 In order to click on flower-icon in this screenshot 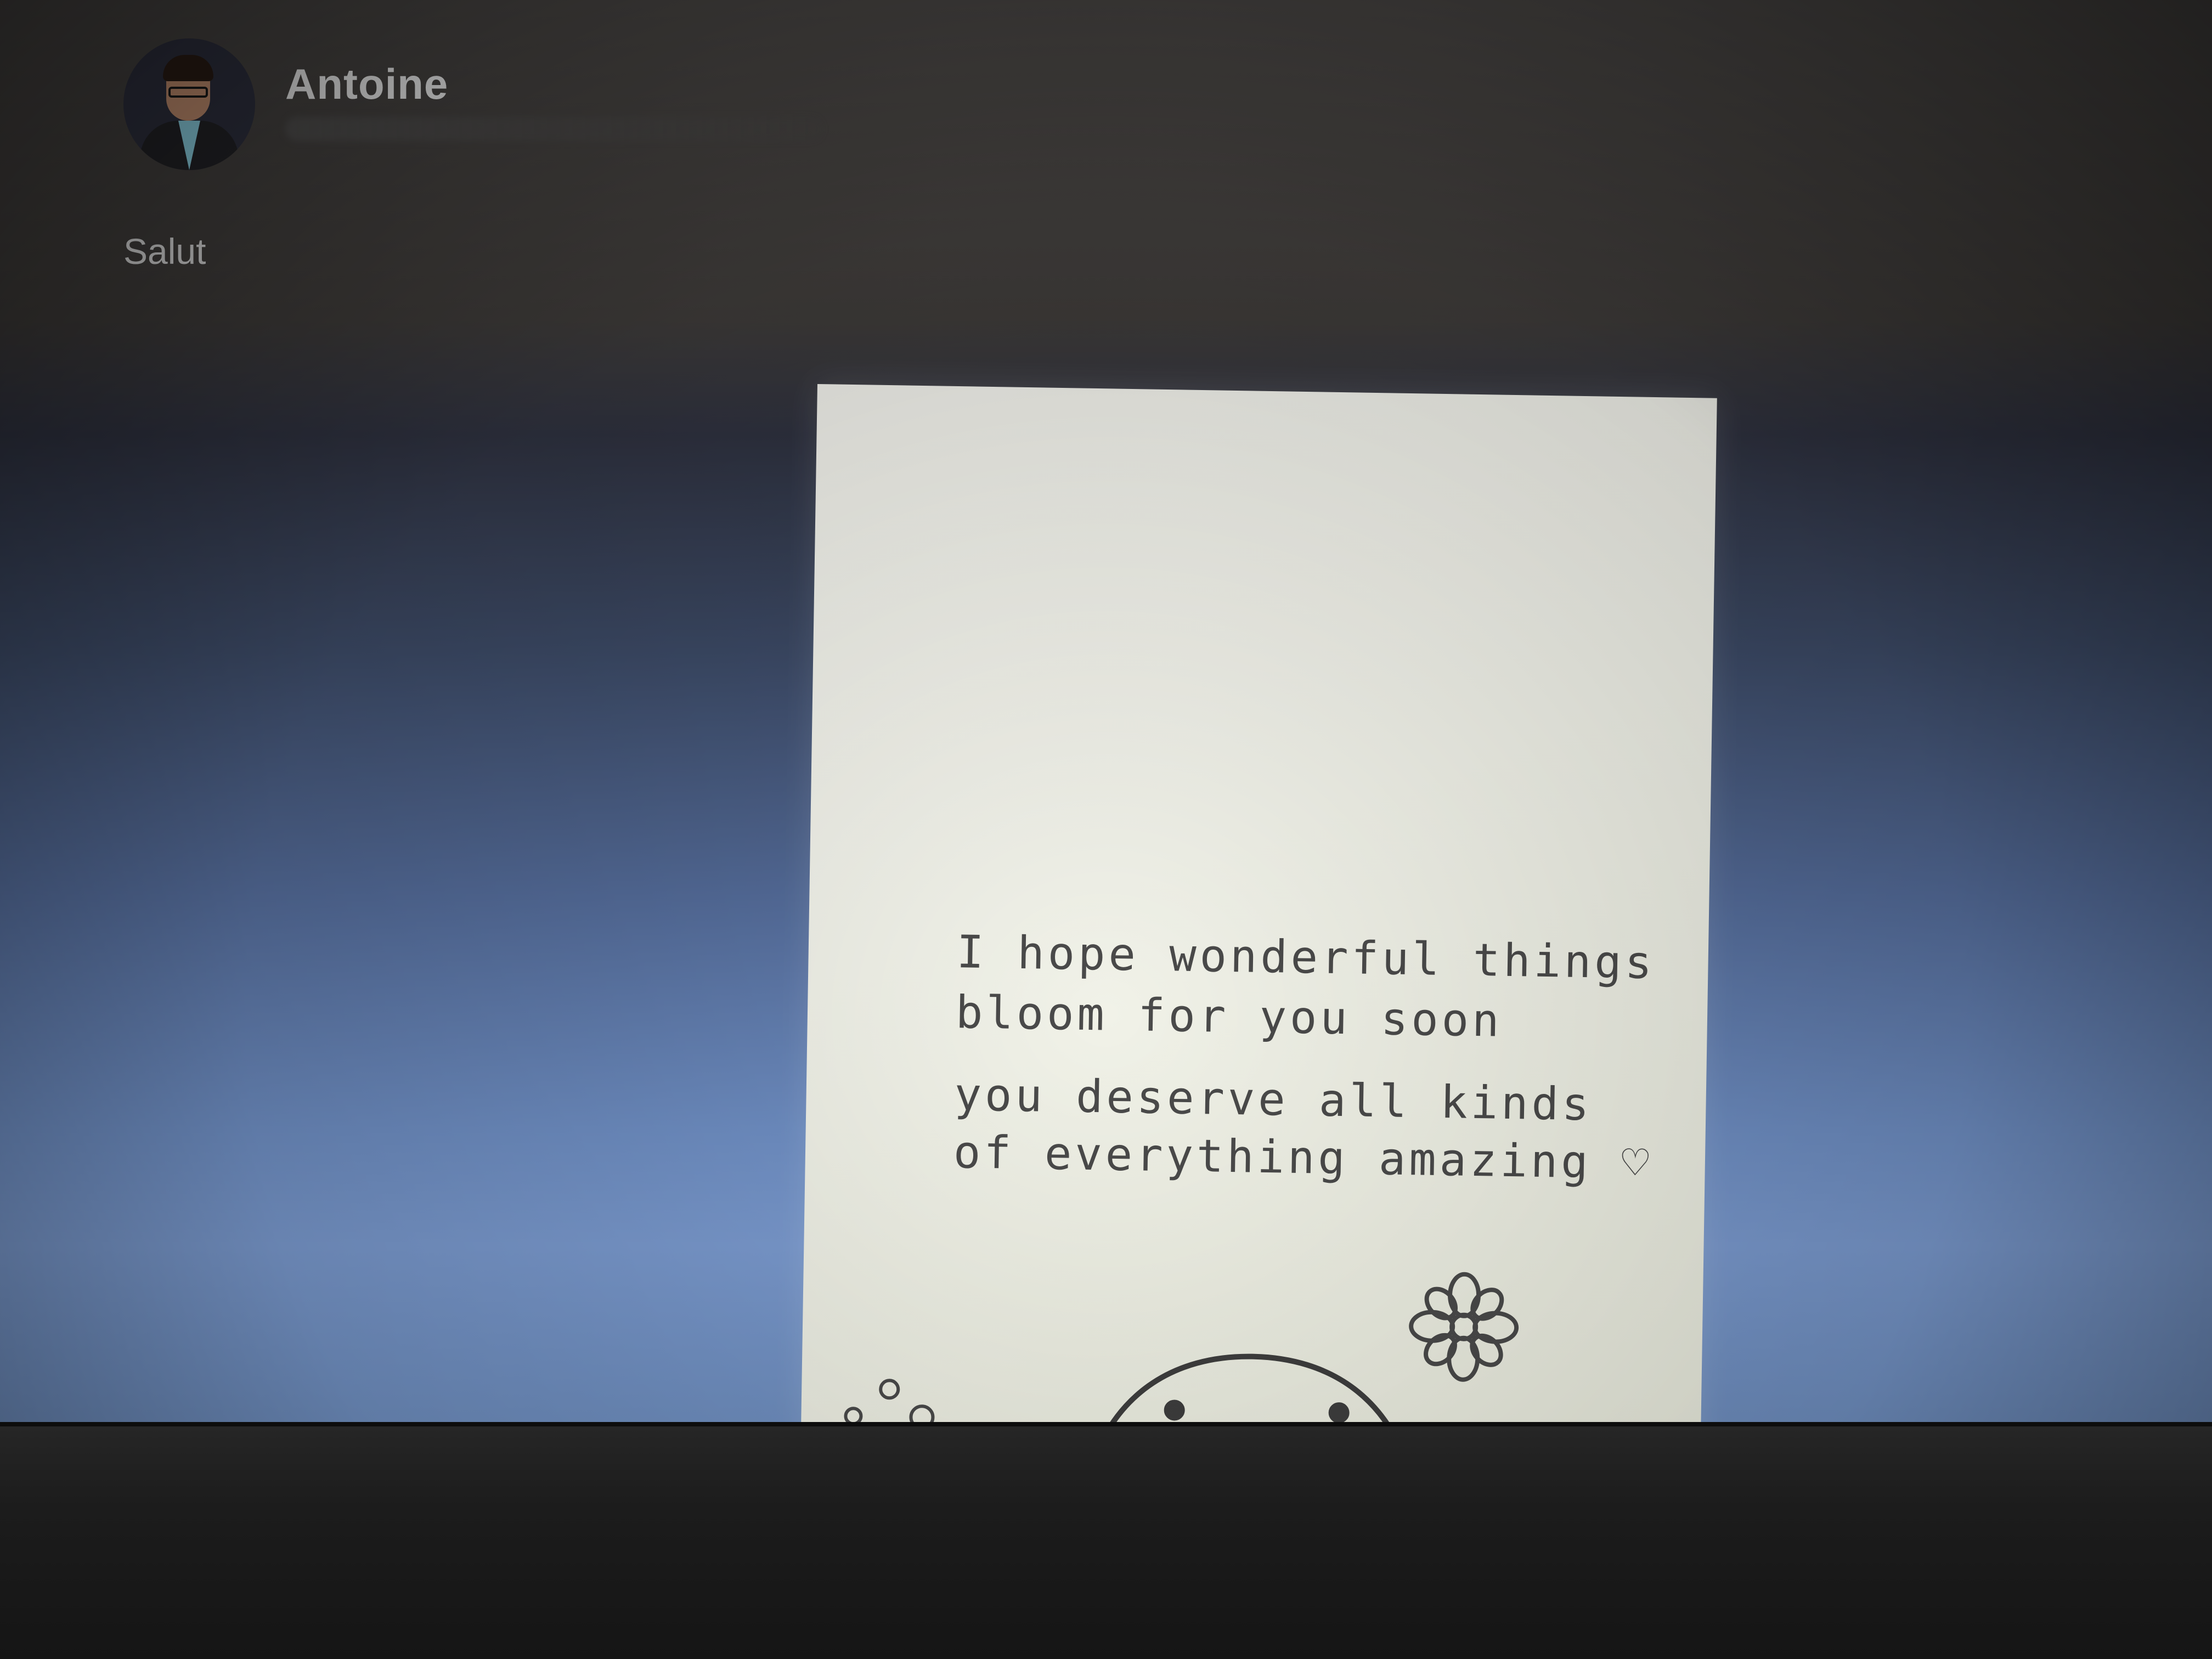, I will do `click(1464, 1327)`.